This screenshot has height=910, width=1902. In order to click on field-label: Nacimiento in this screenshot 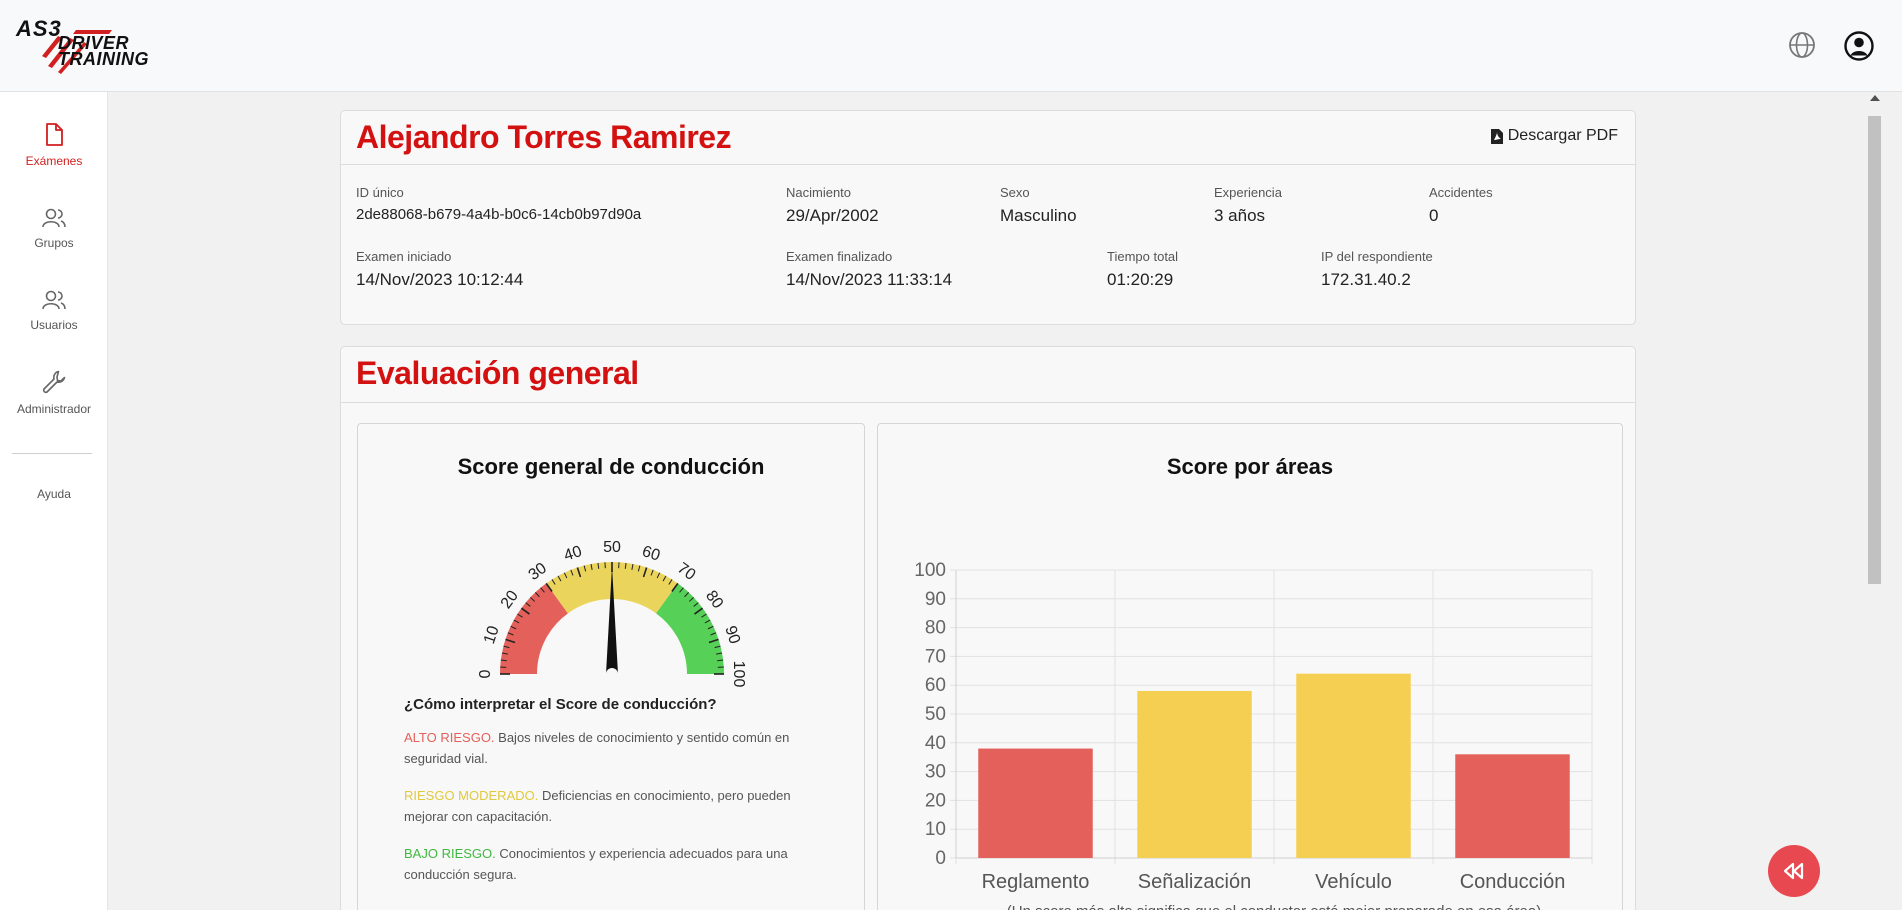, I will do `click(819, 192)`.